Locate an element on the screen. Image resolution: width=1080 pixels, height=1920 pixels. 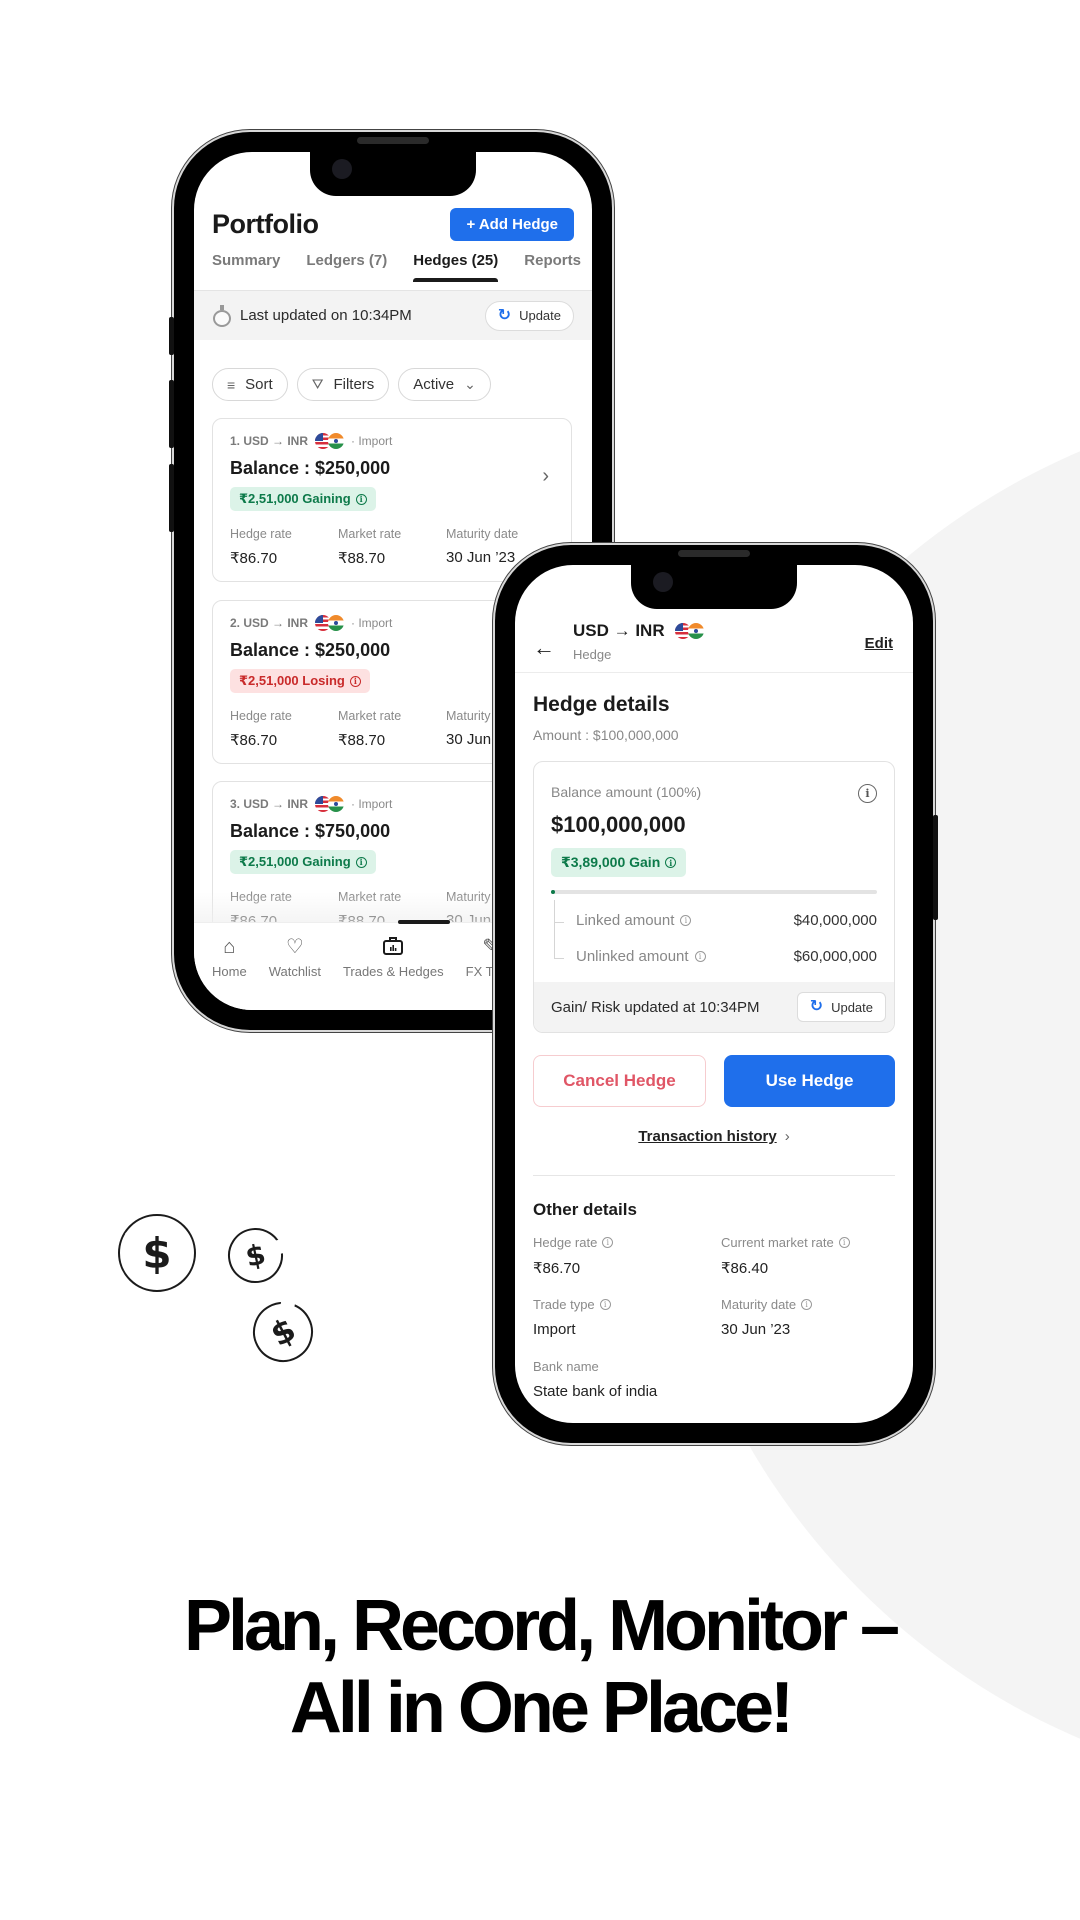
current-market-rate-field: Current market rate i ₹86.40 is located at coordinates (785, 1256).